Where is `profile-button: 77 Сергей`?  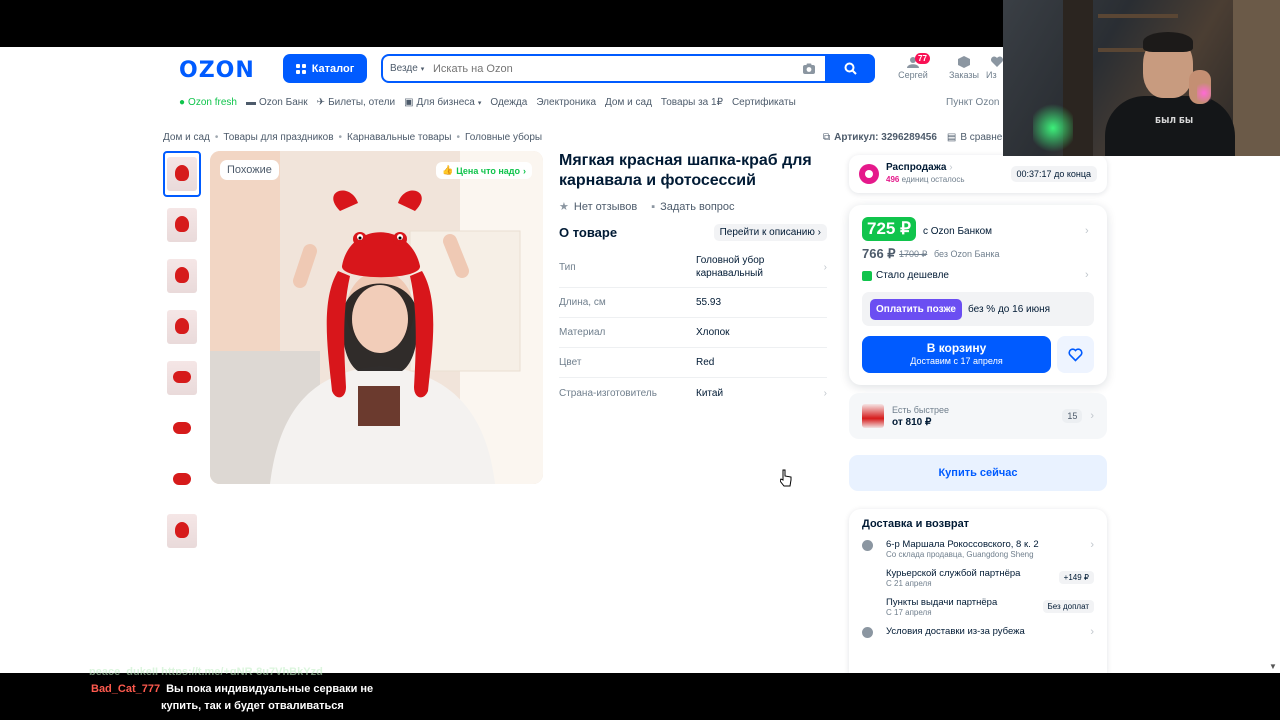 profile-button: 77 Сергей is located at coordinates (913, 66).